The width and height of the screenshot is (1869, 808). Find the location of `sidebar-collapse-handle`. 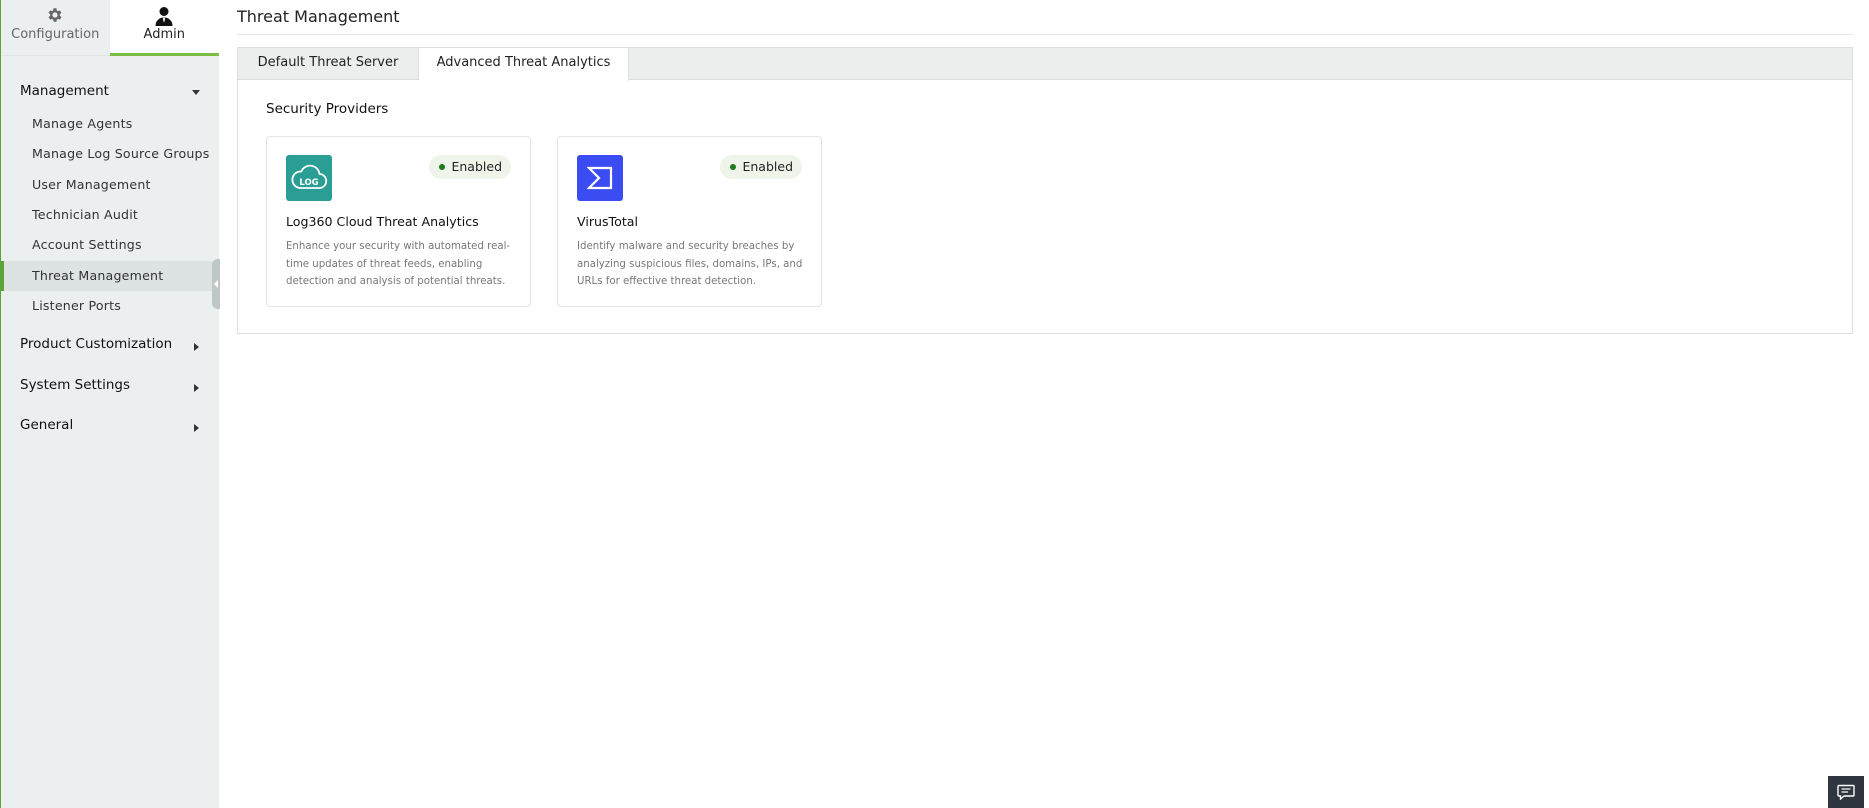

sidebar-collapse-handle is located at coordinates (216, 284).